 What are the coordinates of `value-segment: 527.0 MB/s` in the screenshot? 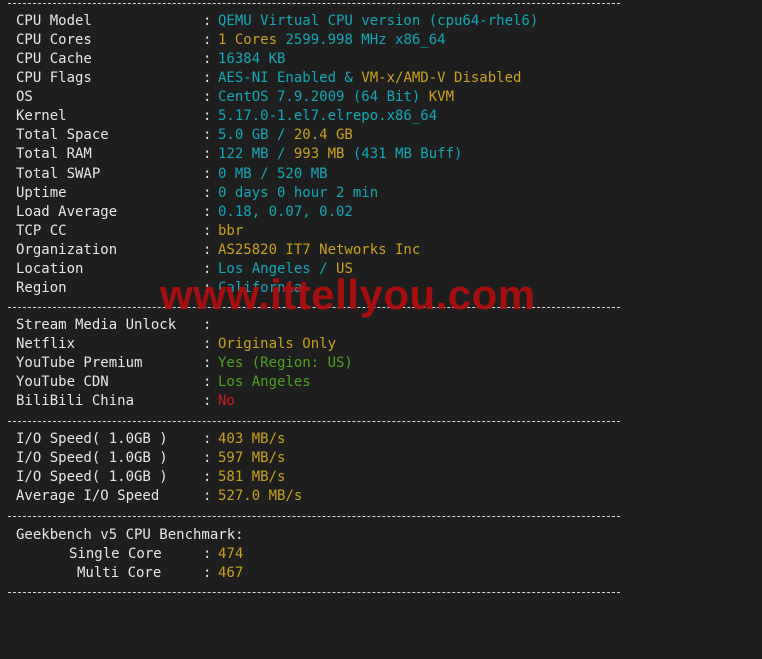 It's located at (260, 496).